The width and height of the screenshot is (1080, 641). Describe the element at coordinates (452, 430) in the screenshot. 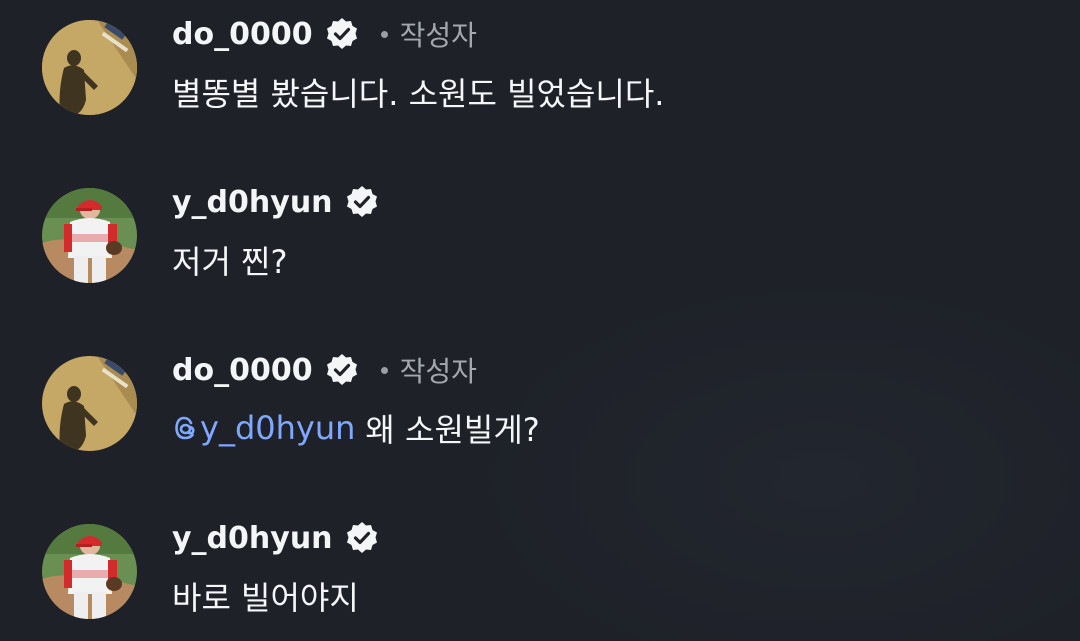

I see `comment-text-body: 왜 소원빌게?` at that location.